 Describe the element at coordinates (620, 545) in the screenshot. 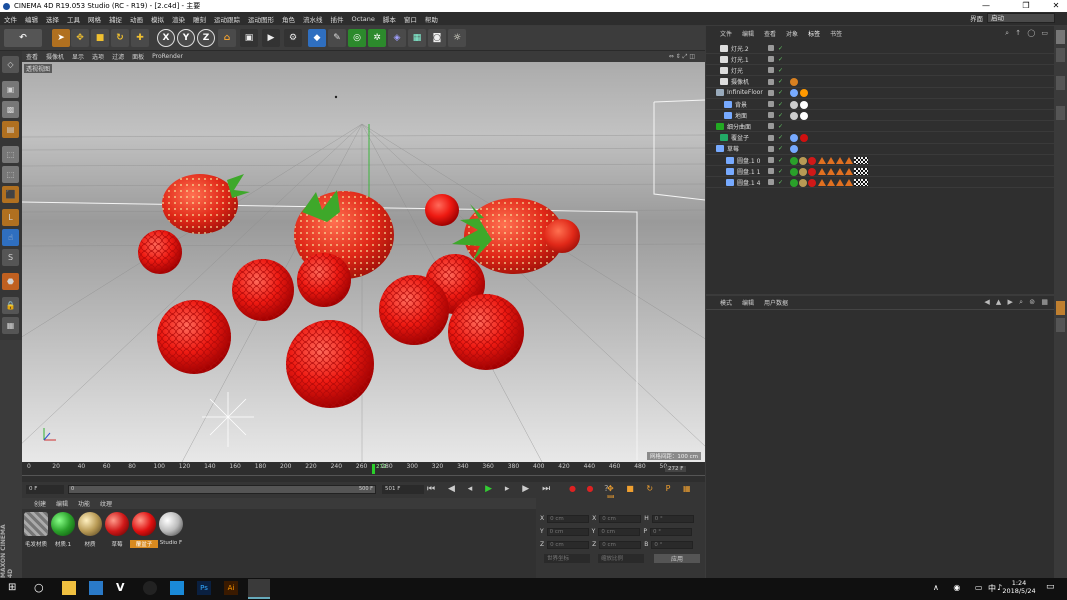

I see `size-z-field: 0 cm` at that location.